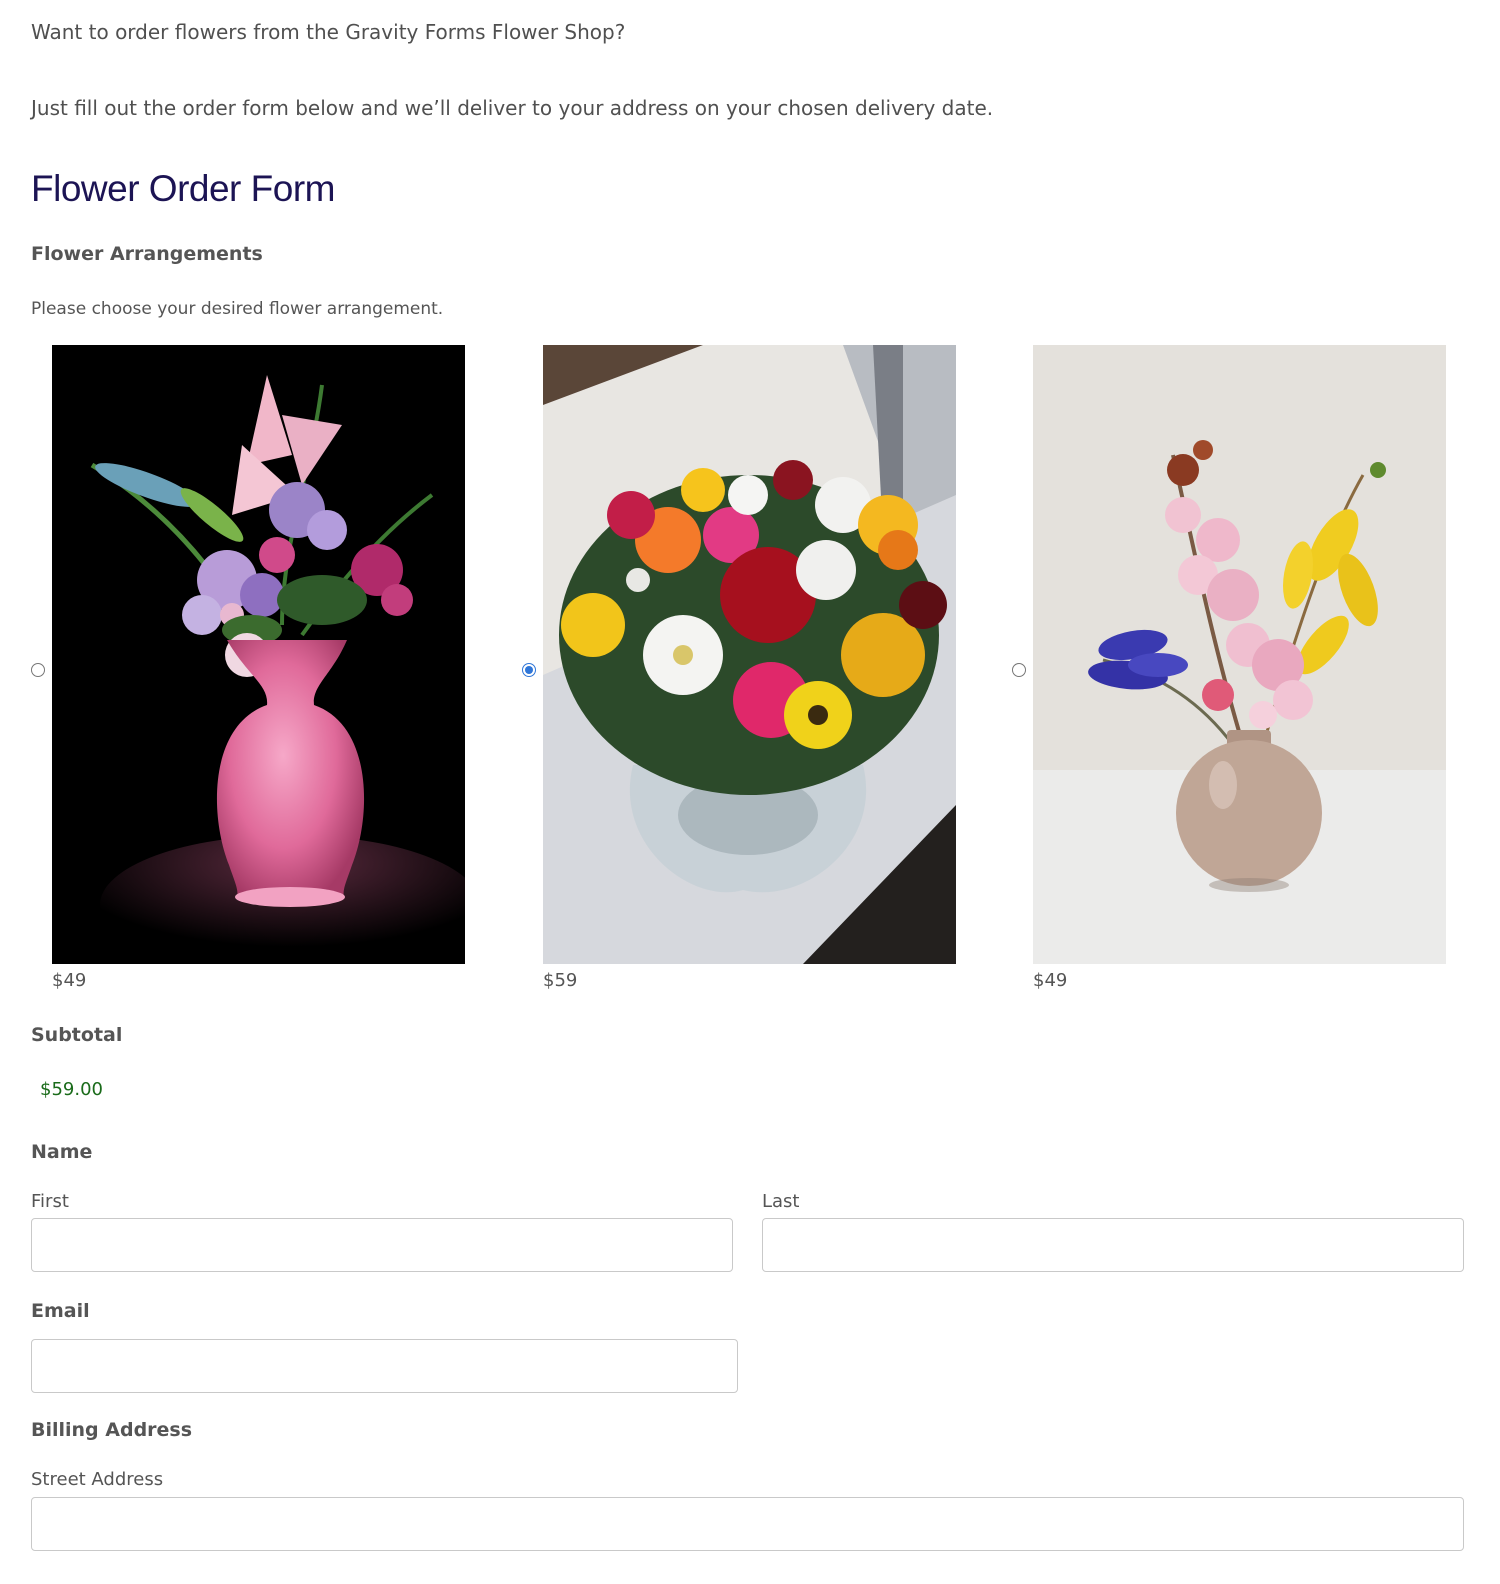 The width and height of the screenshot is (1500, 1584). What do you see at coordinates (183, 188) in the screenshot?
I see `form-title: Flower Order Form` at bounding box center [183, 188].